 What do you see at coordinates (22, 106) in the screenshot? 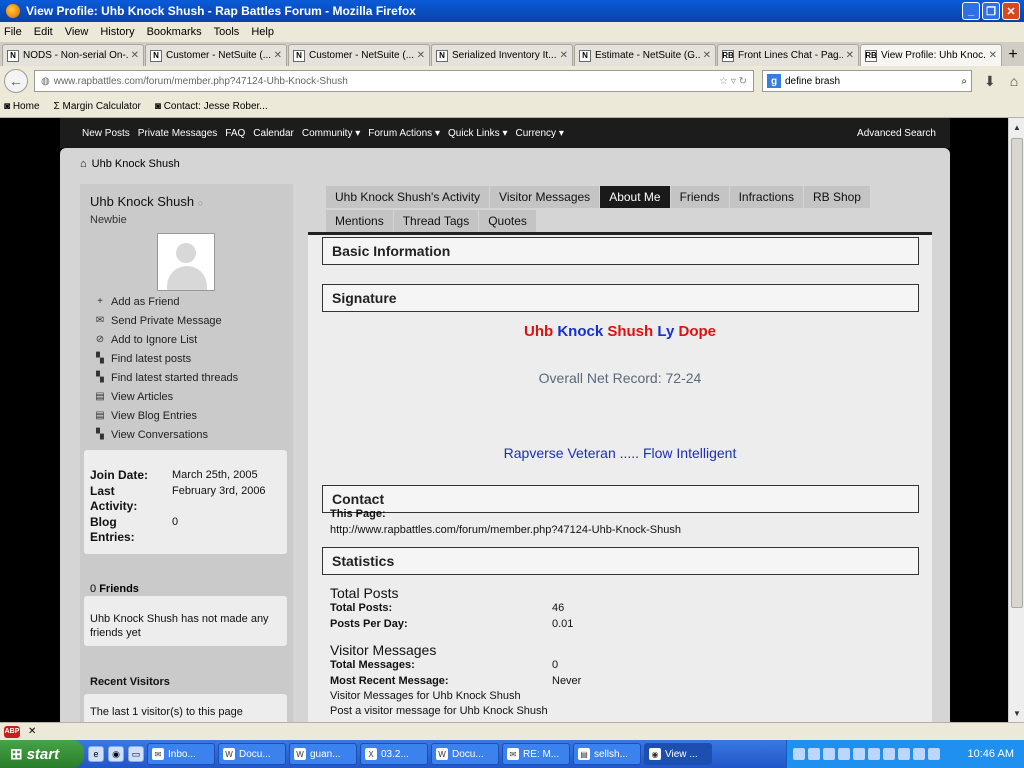
I see `bookmark-home: ◙ Home` at bounding box center [22, 106].